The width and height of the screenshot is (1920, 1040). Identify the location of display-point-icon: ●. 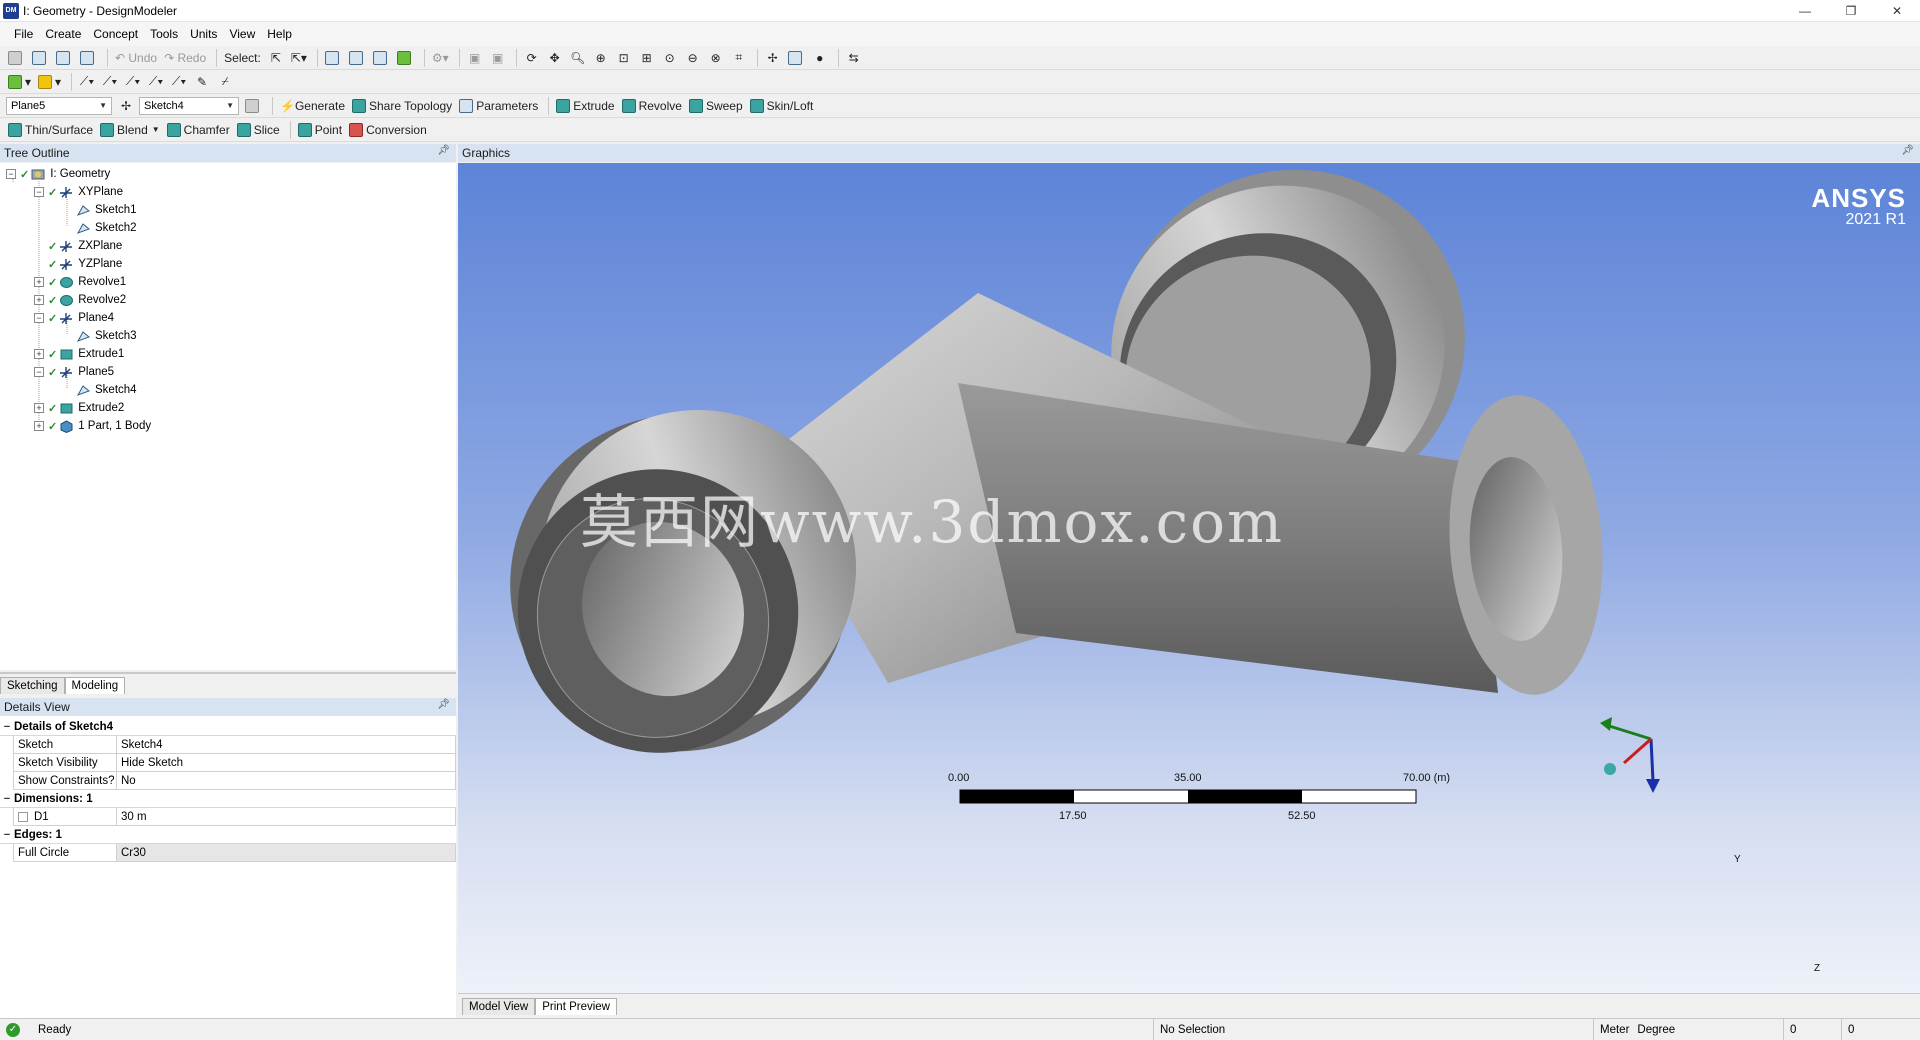
(820, 58).